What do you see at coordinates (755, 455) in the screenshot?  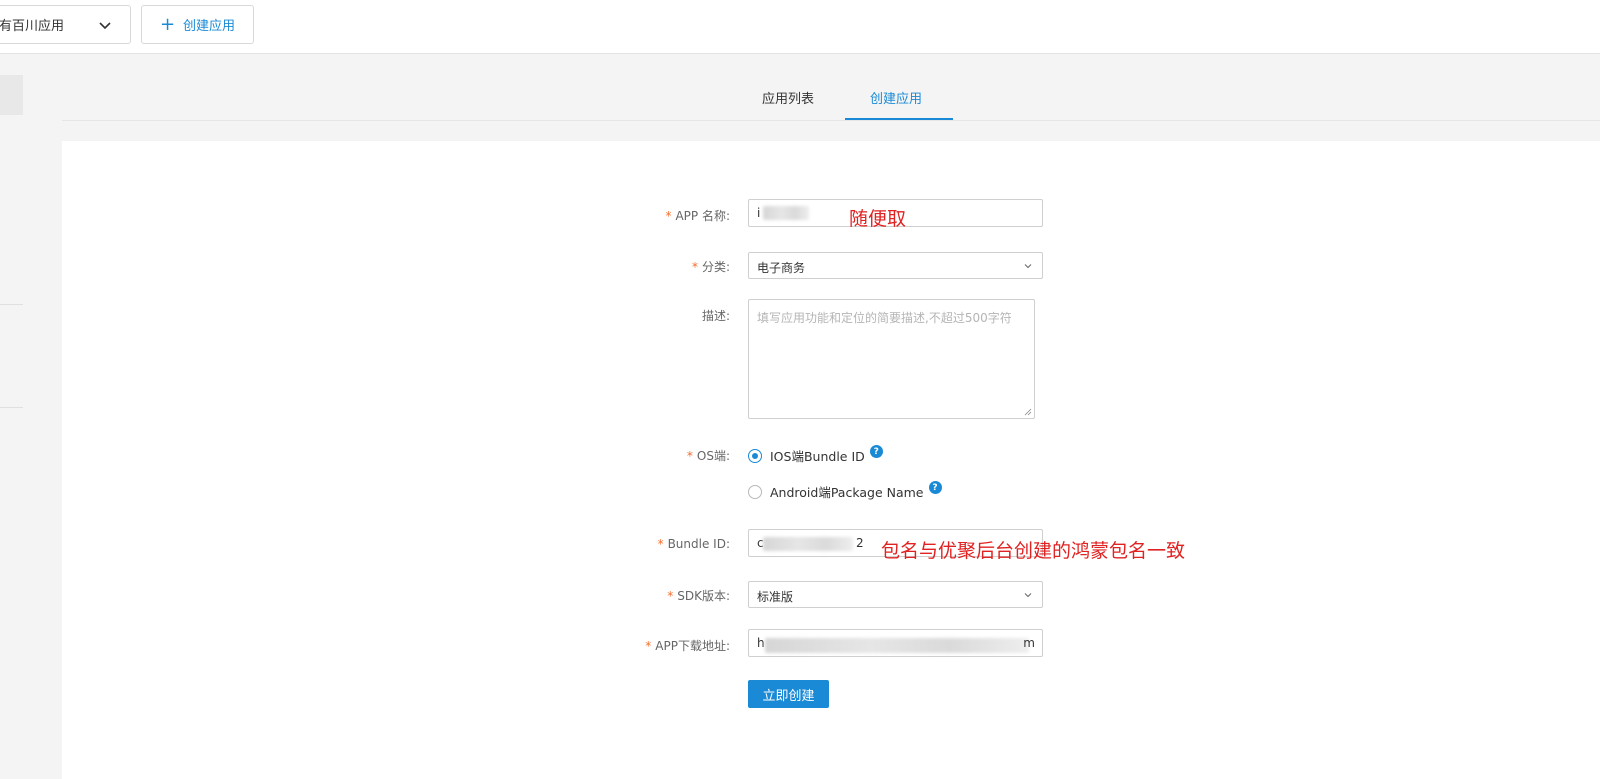 I see `radio-selected` at bounding box center [755, 455].